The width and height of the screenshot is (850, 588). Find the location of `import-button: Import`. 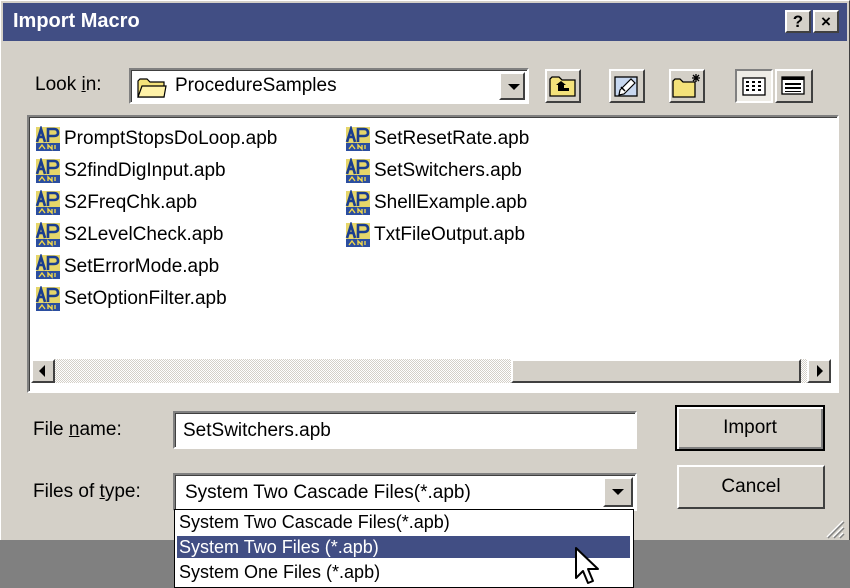

import-button: Import is located at coordinates (750, 428).